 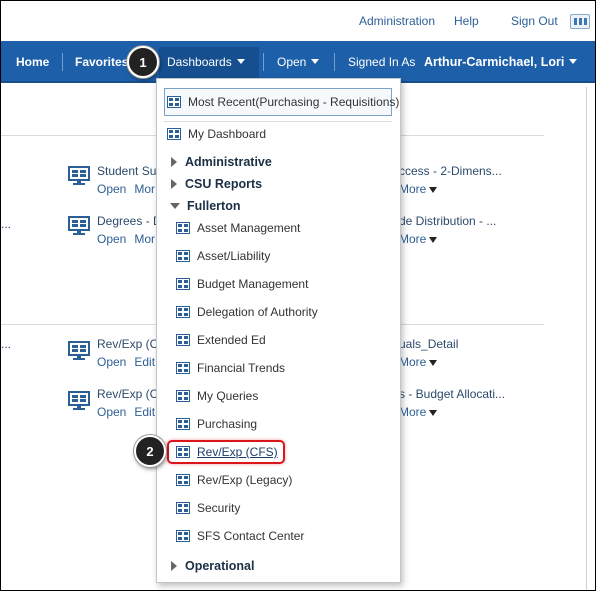 I want to click on item-title: Degrees - D, so click(x=129, y=221).